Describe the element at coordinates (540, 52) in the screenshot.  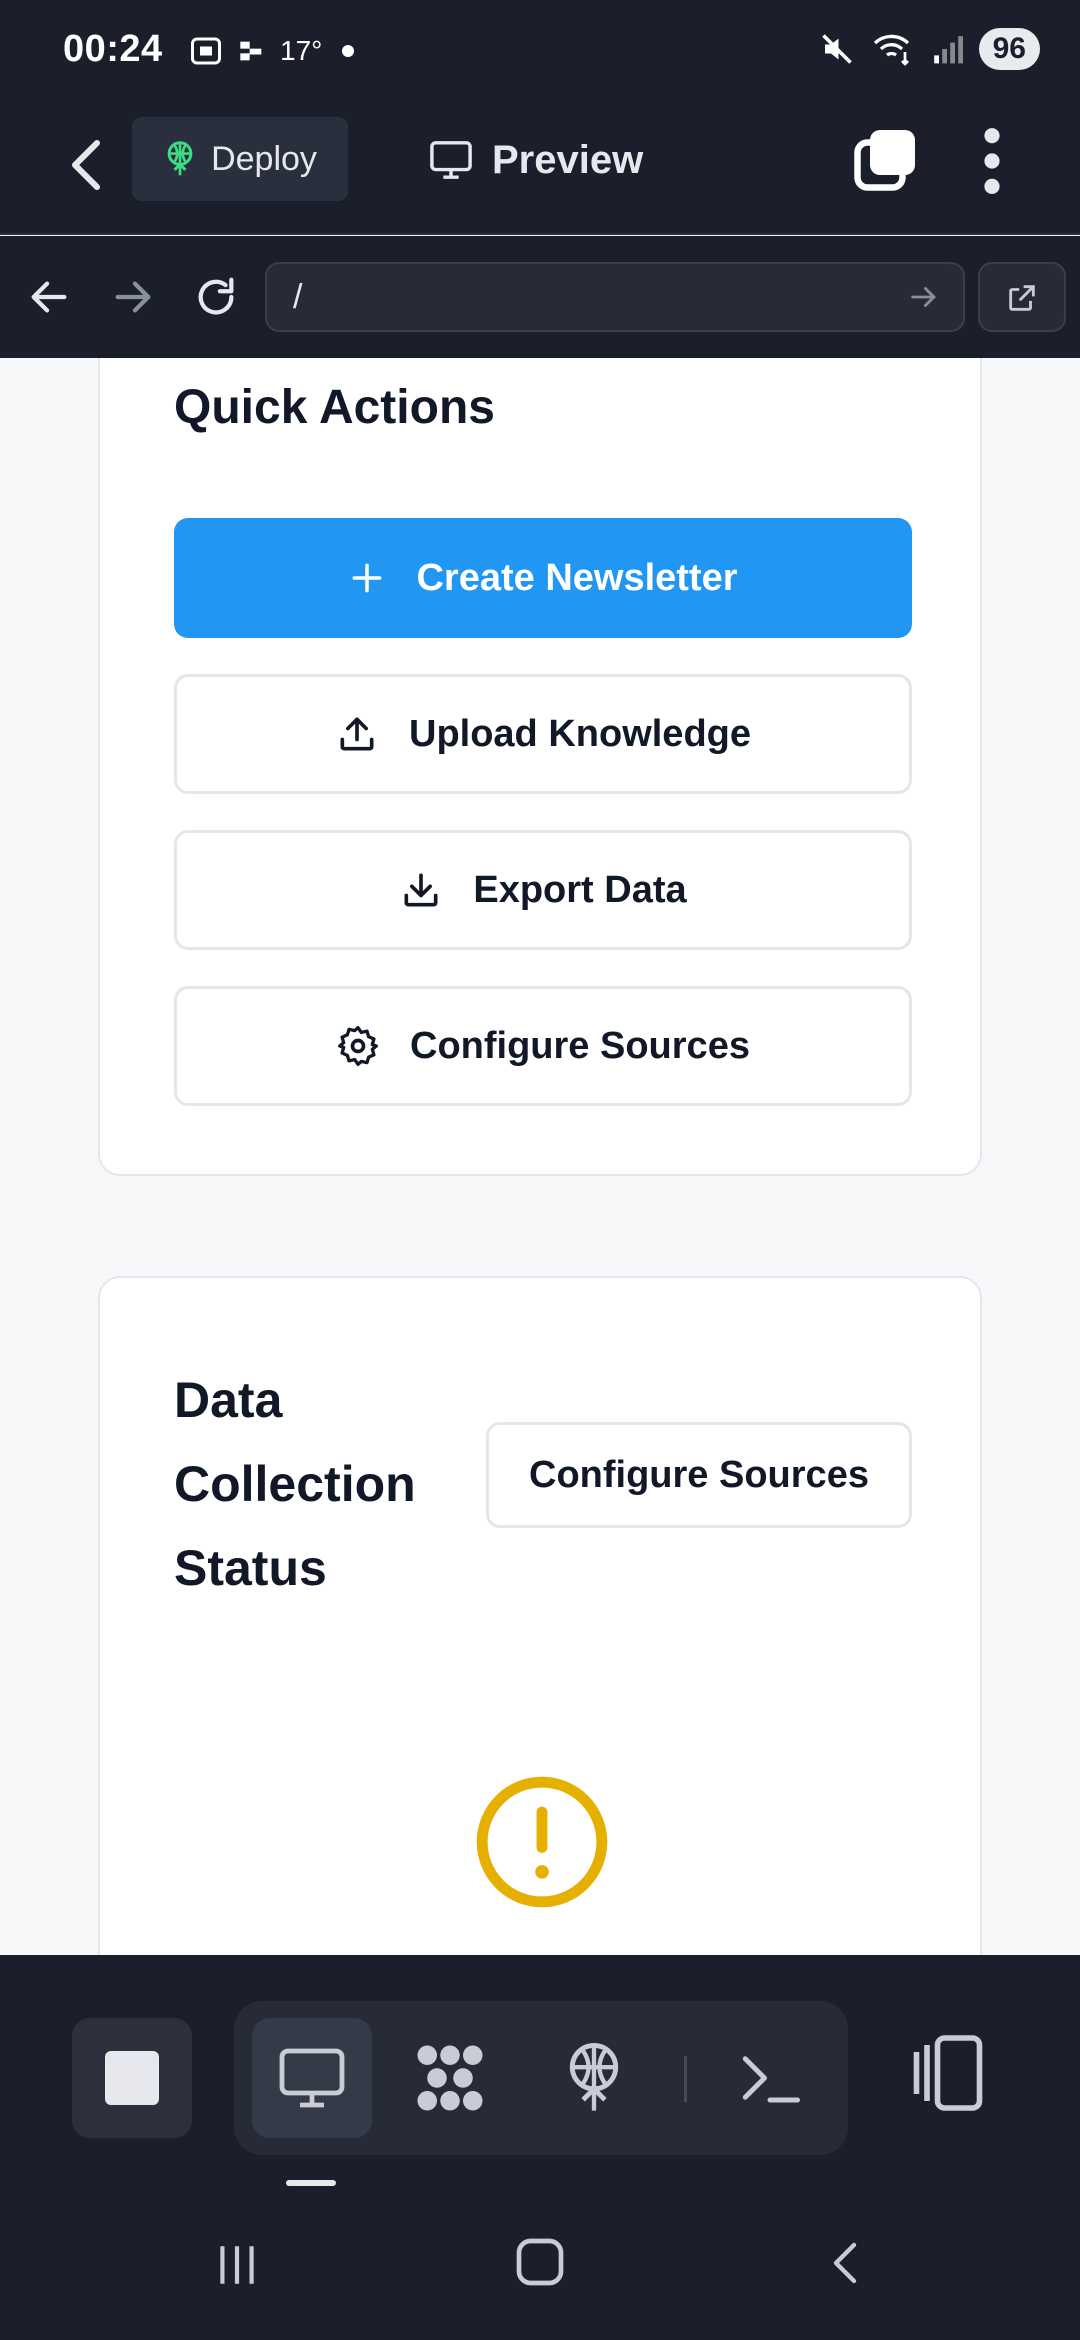
I see `status-bar: 00:24 17° 96` at that location.